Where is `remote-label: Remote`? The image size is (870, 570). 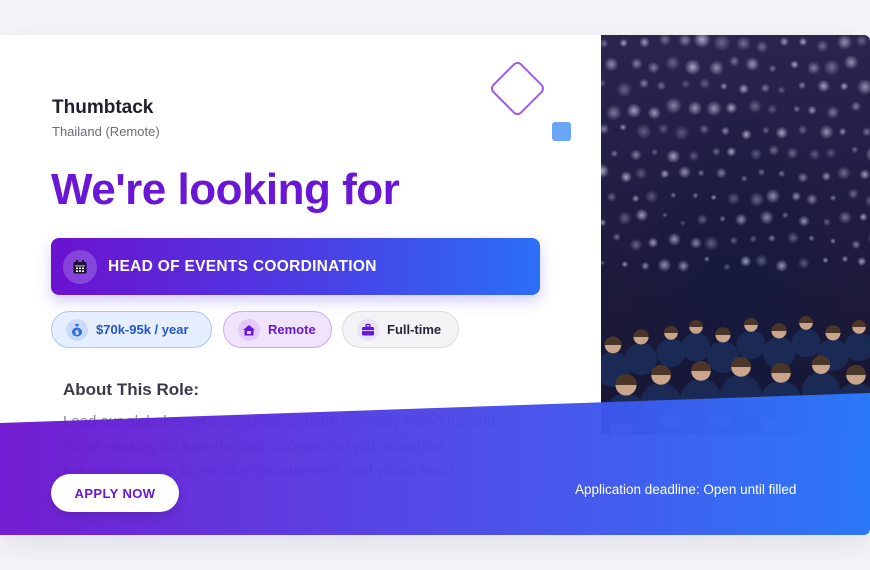 remote-label: Remote is located at coordinates (292, 329).